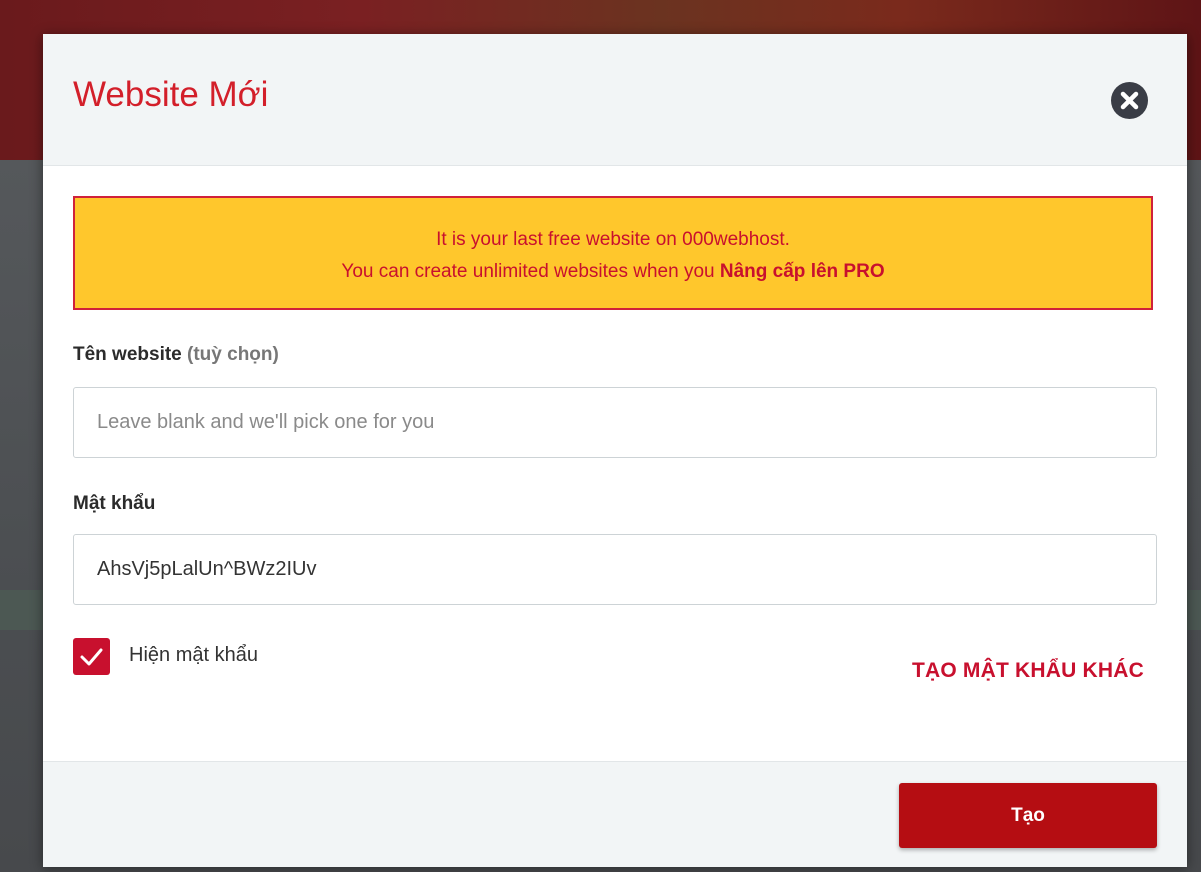  I want to click on password-input, so click(615, 569).